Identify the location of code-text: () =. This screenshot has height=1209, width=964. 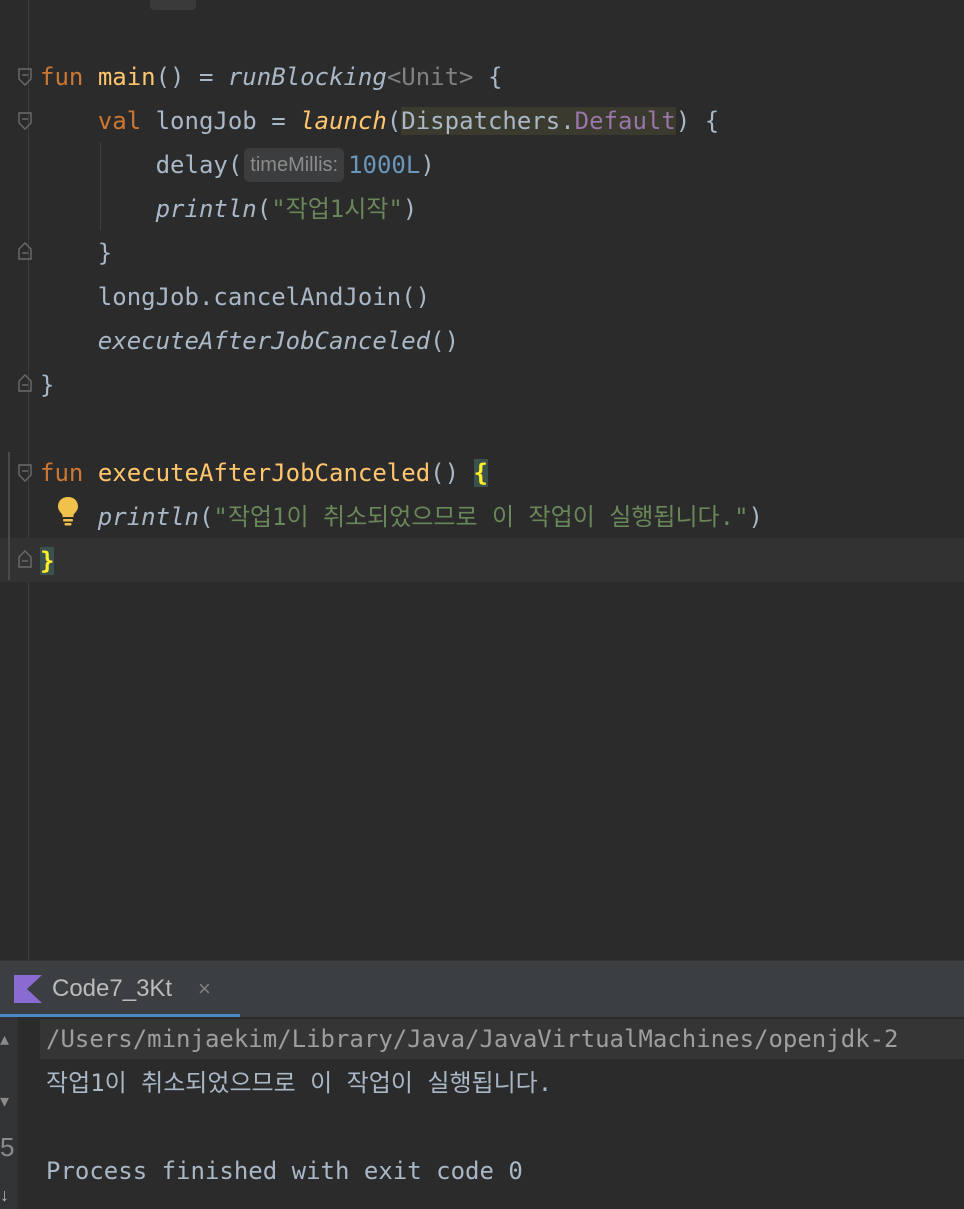
(191, 77).